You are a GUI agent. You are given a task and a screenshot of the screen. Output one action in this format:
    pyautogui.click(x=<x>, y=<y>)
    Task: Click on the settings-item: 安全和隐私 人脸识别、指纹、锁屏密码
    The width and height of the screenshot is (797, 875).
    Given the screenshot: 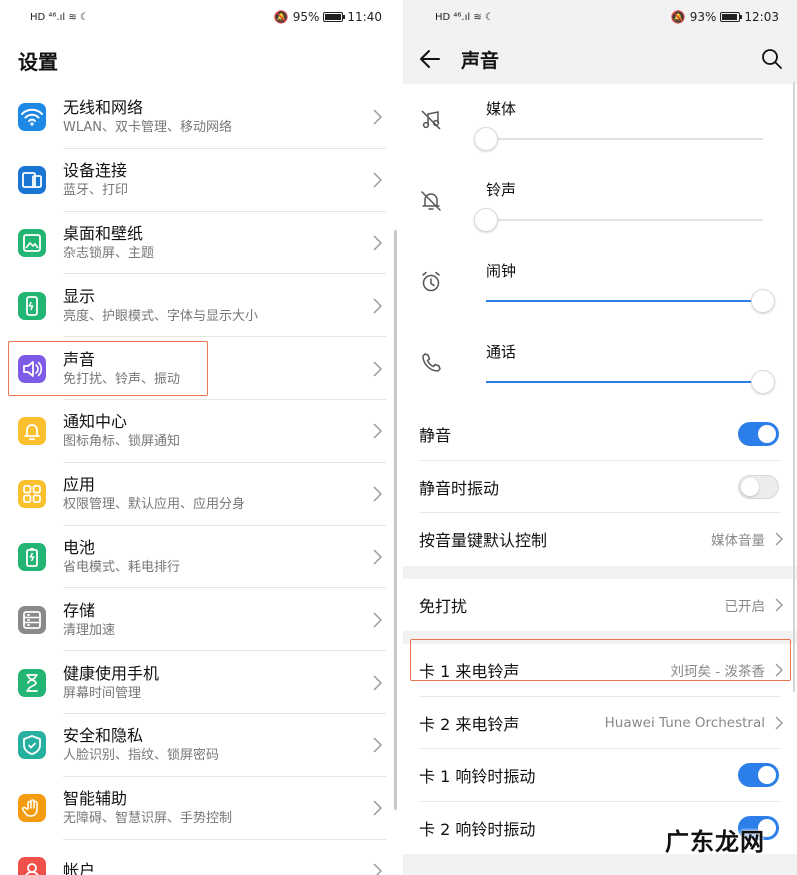 What is the action you would take?
    pyautogui.click(x=200, y=745)
    